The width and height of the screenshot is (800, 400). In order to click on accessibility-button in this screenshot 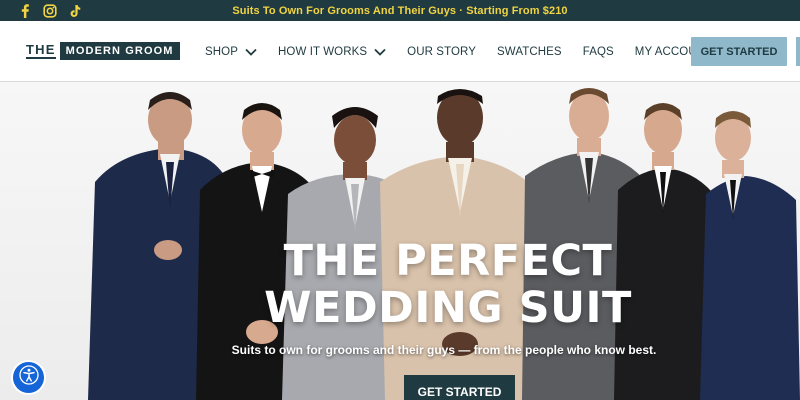, I will do `click(28, 377)`.